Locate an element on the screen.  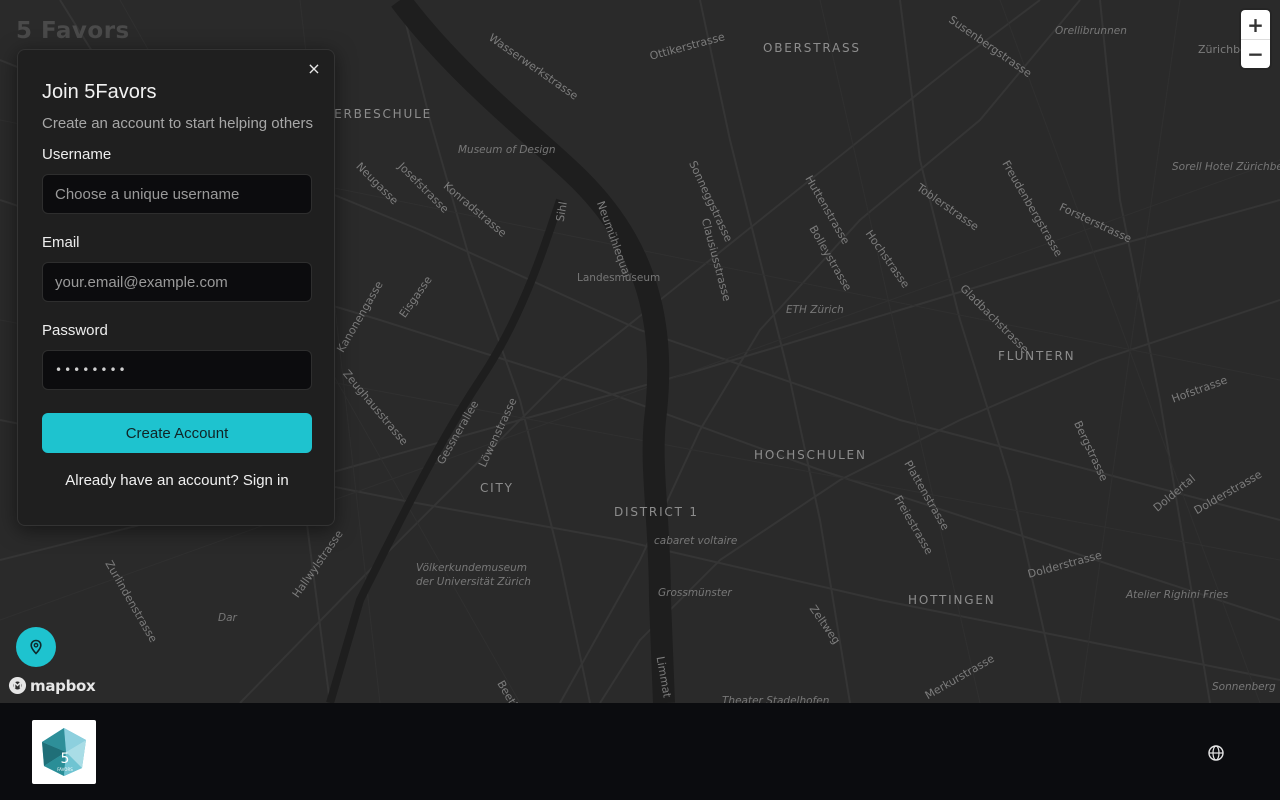
sign-in-link: Already have an account? Sign in is located at coordinates (177, 480).